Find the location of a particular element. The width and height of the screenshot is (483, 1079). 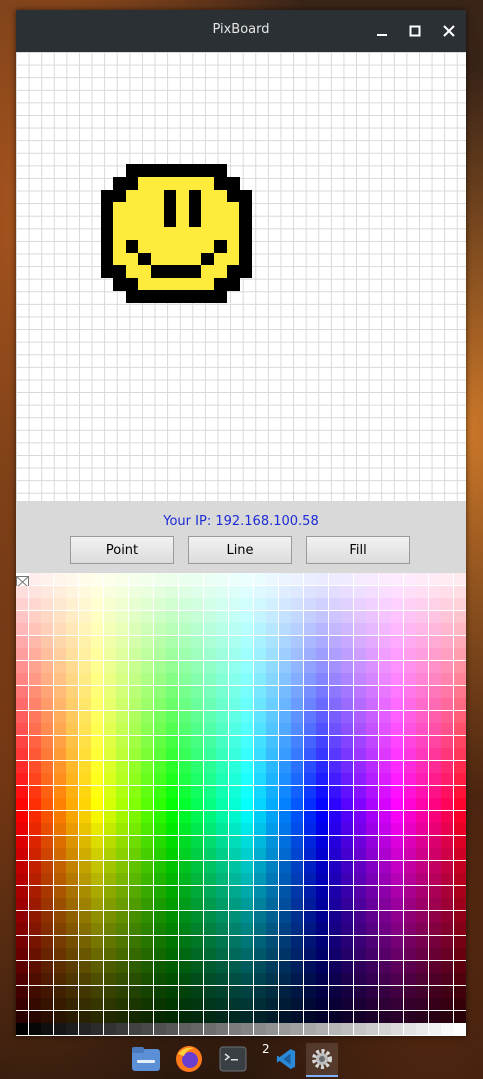

terminal-icon is located at coordinates (233, 1059).